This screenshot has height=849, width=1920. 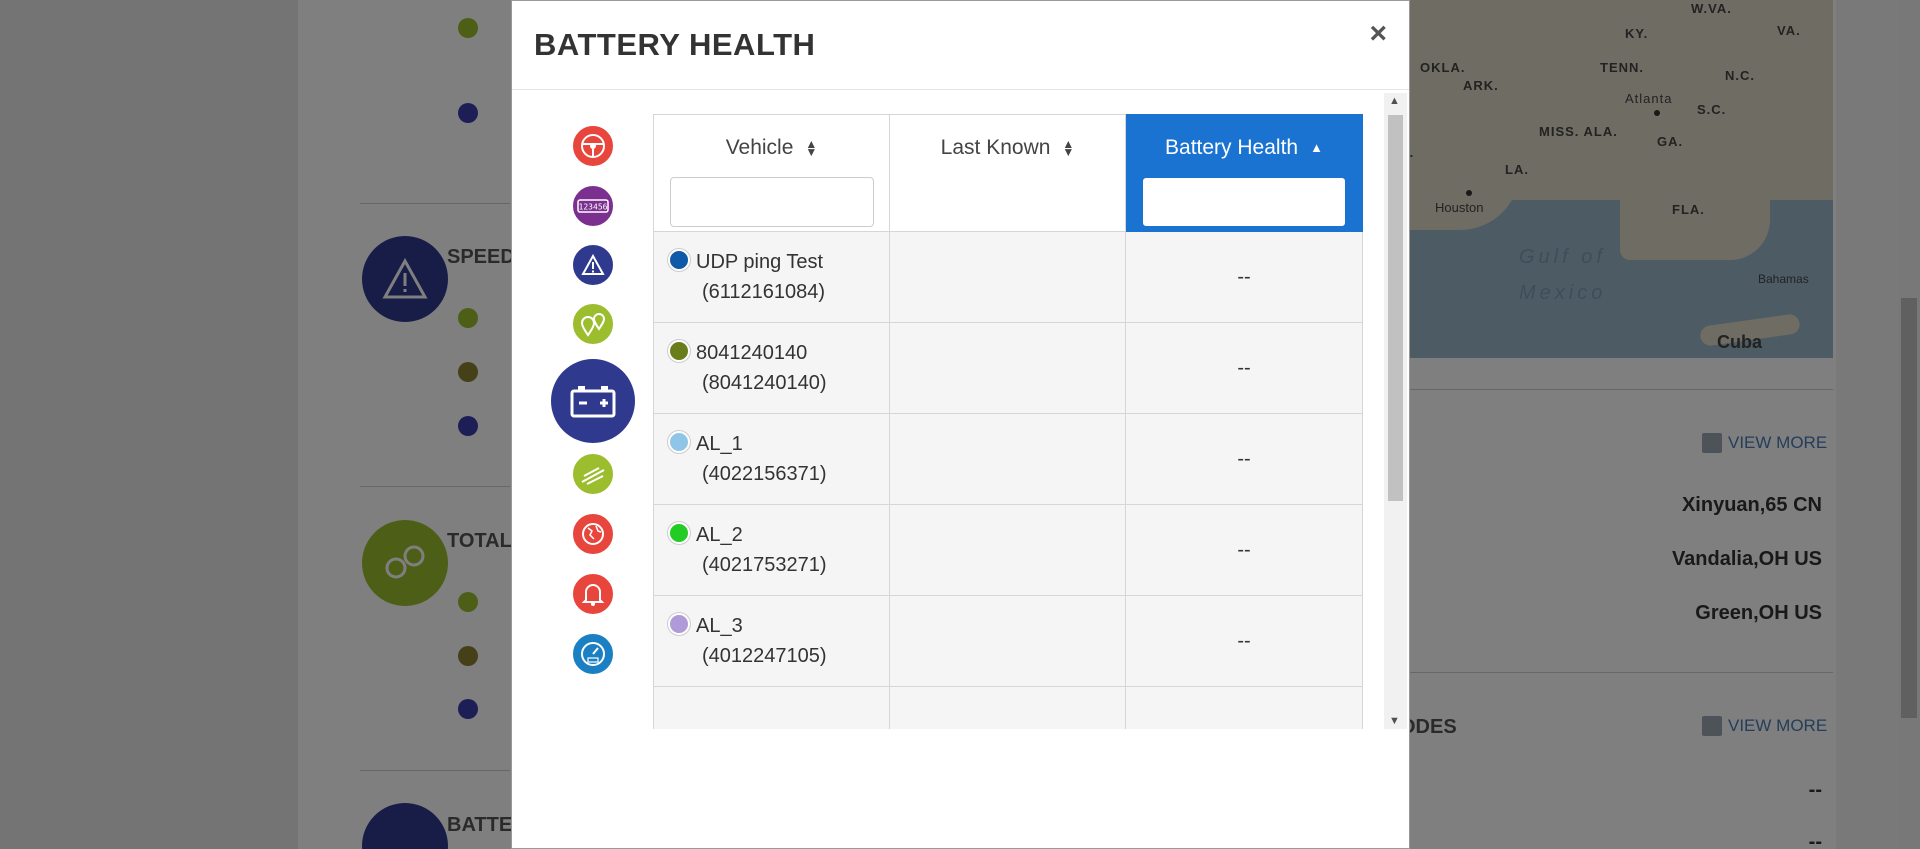 What do you see at coordinates (1378, 34) in the screenshot?
I see `close-button: ×` at bounding box center [1378, 34].